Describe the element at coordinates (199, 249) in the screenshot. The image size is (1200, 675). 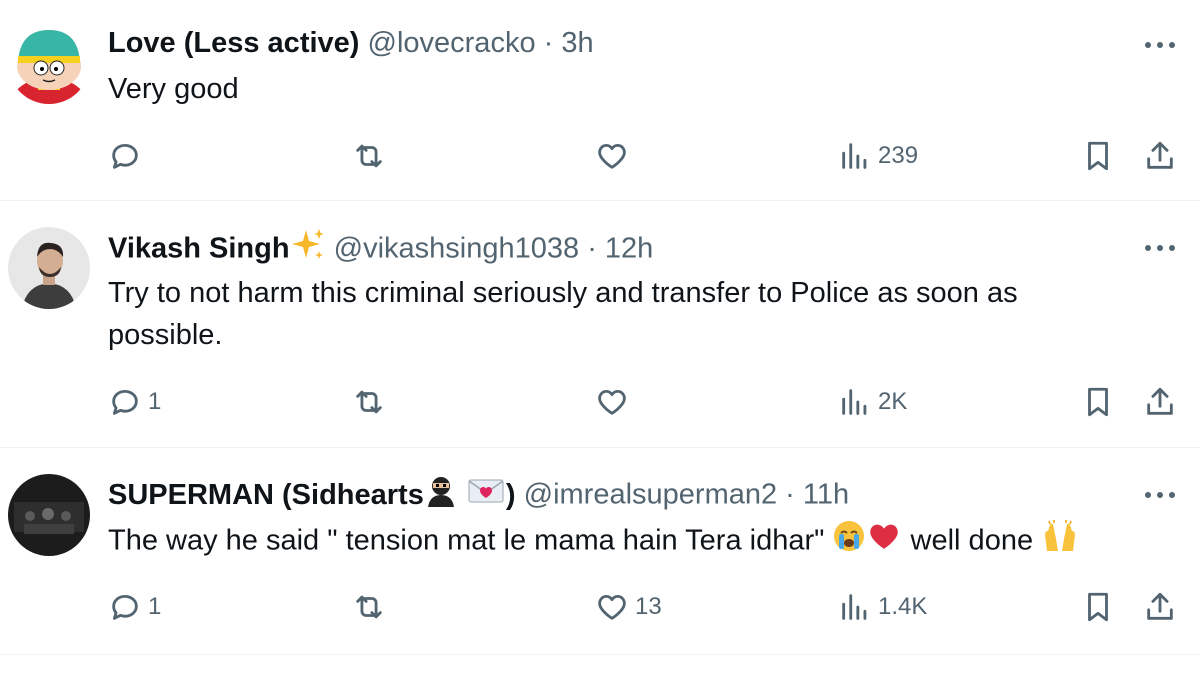
I see `author-name: Vikash Singh` at that location.